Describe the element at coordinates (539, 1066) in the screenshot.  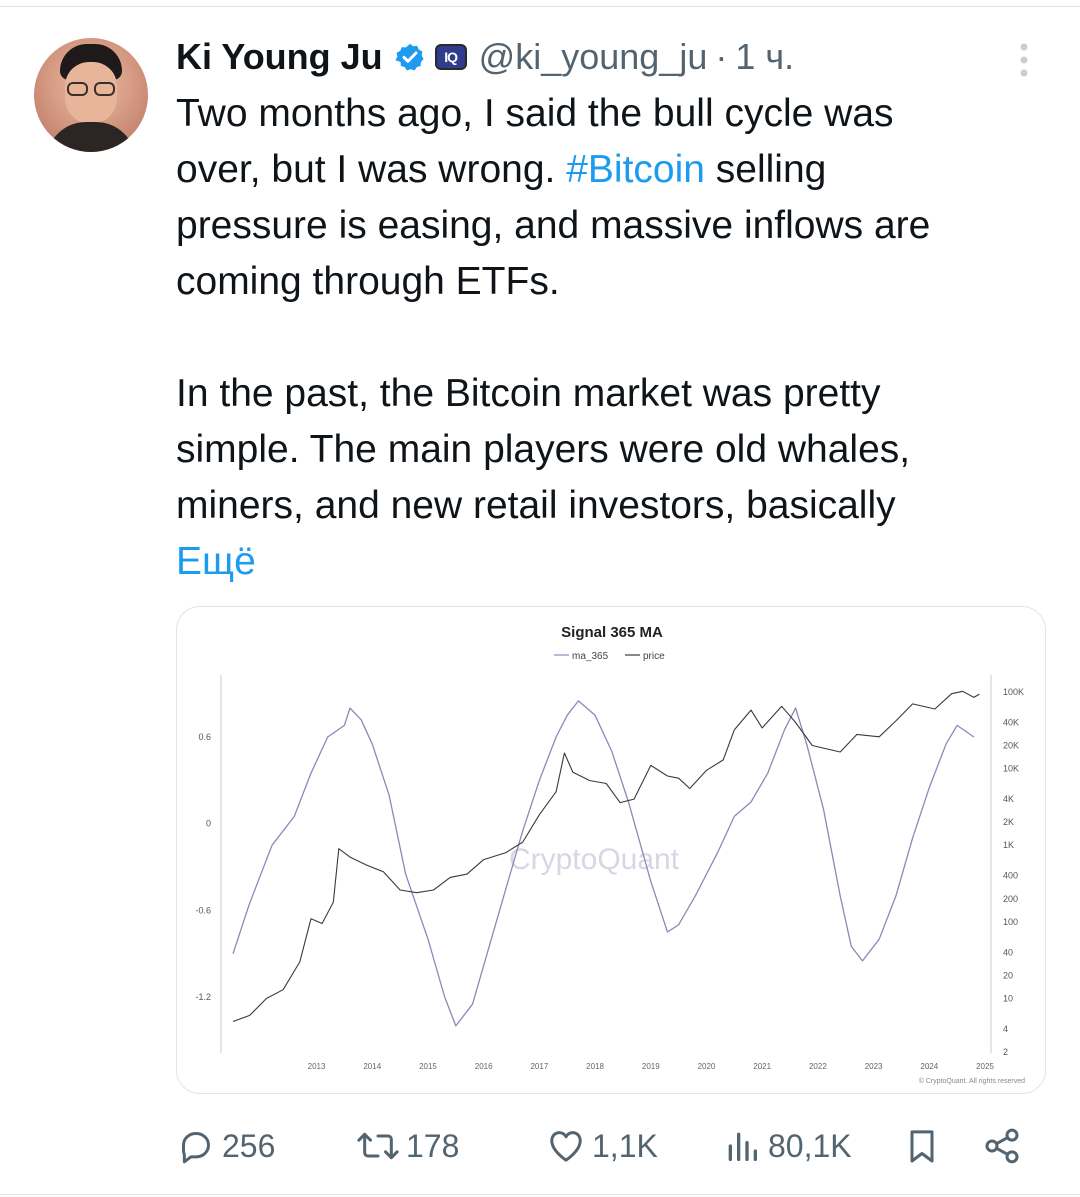
I see `x-tick-label: 2017` at that location.